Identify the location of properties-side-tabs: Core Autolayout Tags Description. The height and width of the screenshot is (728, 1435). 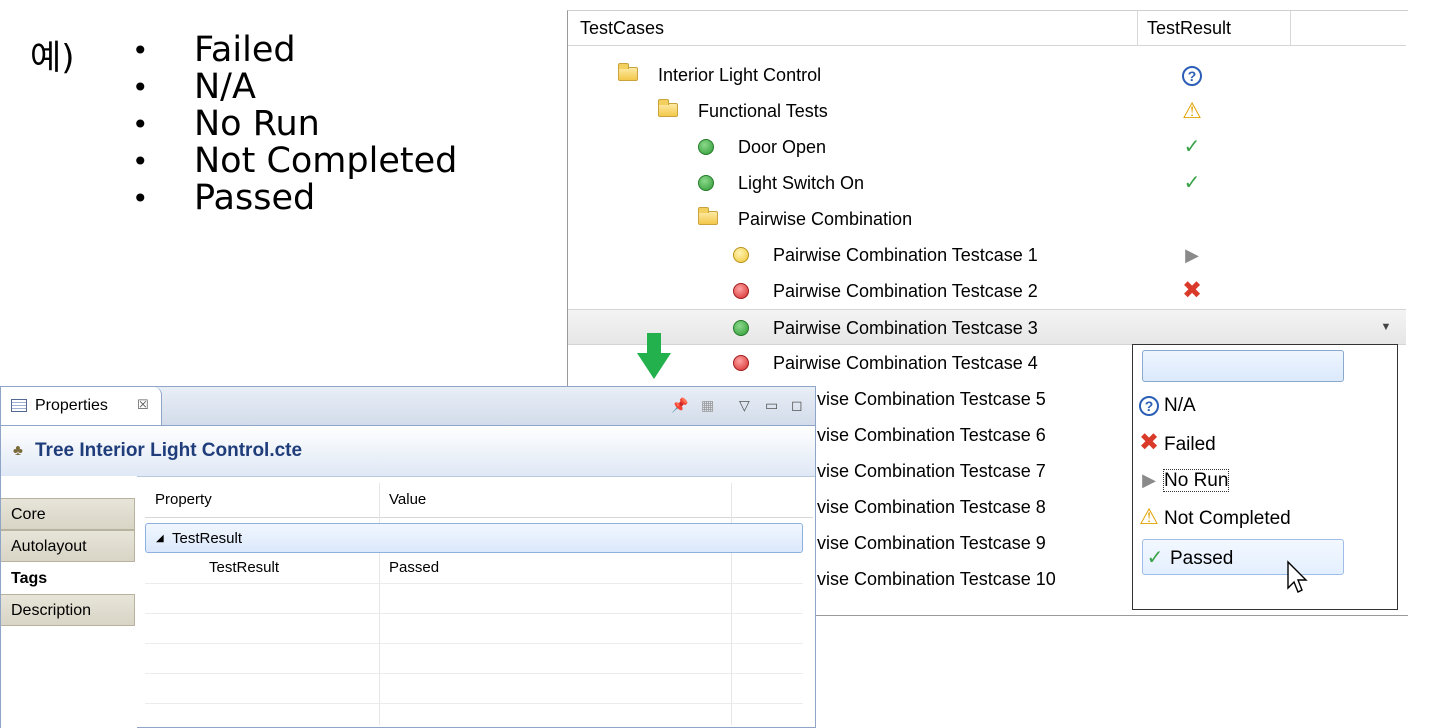
(69, 602).